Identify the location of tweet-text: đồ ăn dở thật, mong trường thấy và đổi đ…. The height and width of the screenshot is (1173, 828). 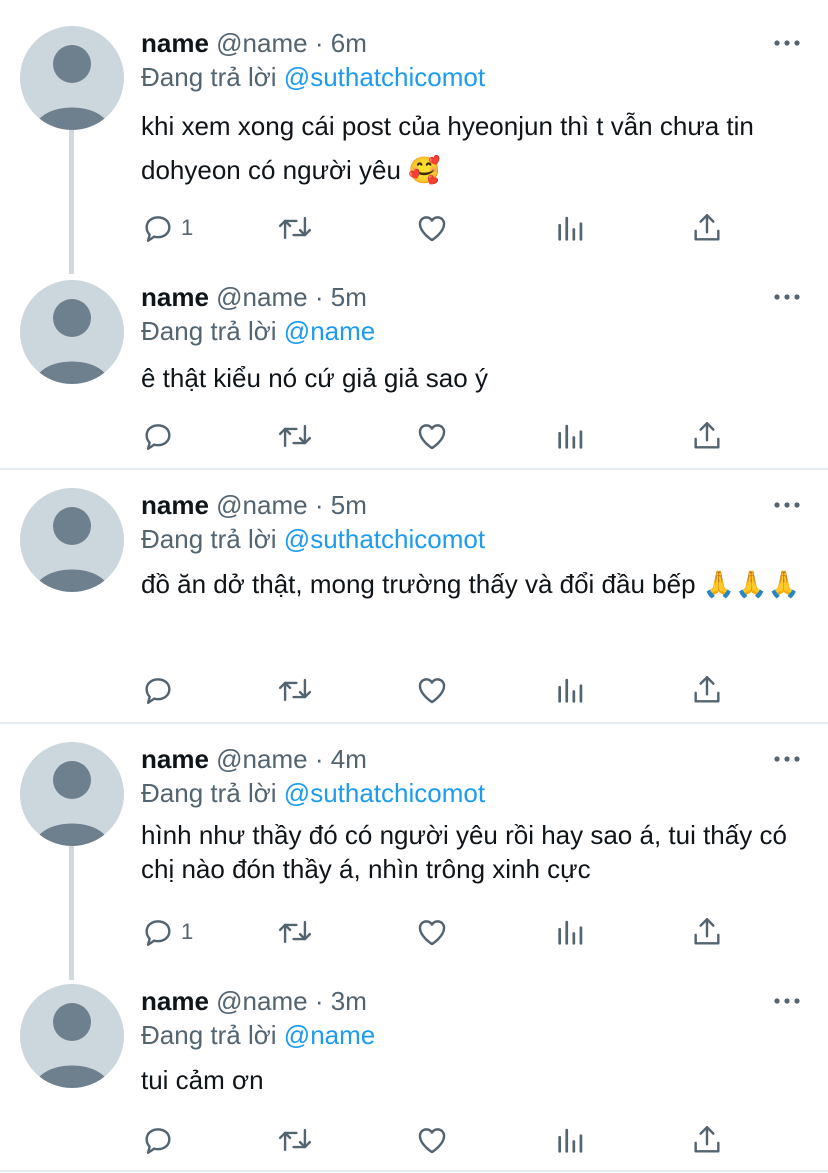
(470, 584).